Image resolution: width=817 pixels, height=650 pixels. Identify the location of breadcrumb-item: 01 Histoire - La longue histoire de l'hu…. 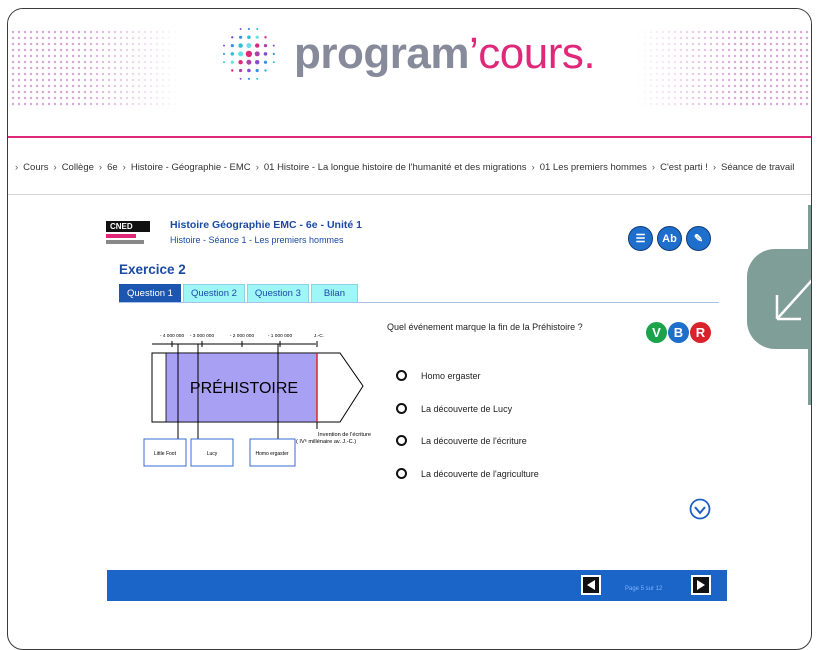
(395, 167).